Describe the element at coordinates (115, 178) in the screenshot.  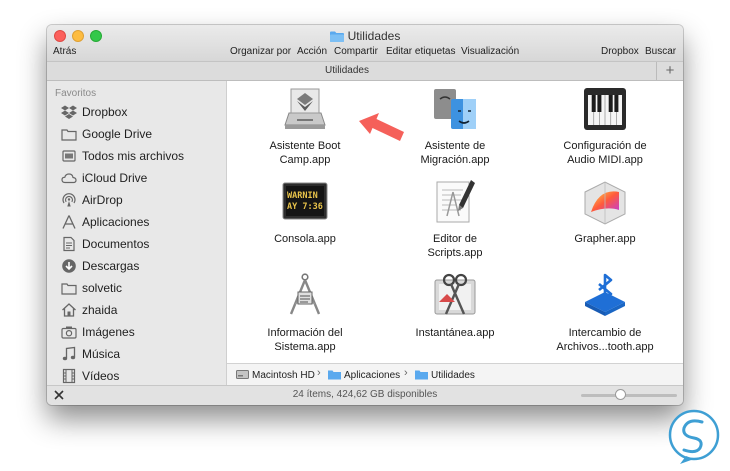
I see `sidebar-item-label: iCloud Drive` at that location.